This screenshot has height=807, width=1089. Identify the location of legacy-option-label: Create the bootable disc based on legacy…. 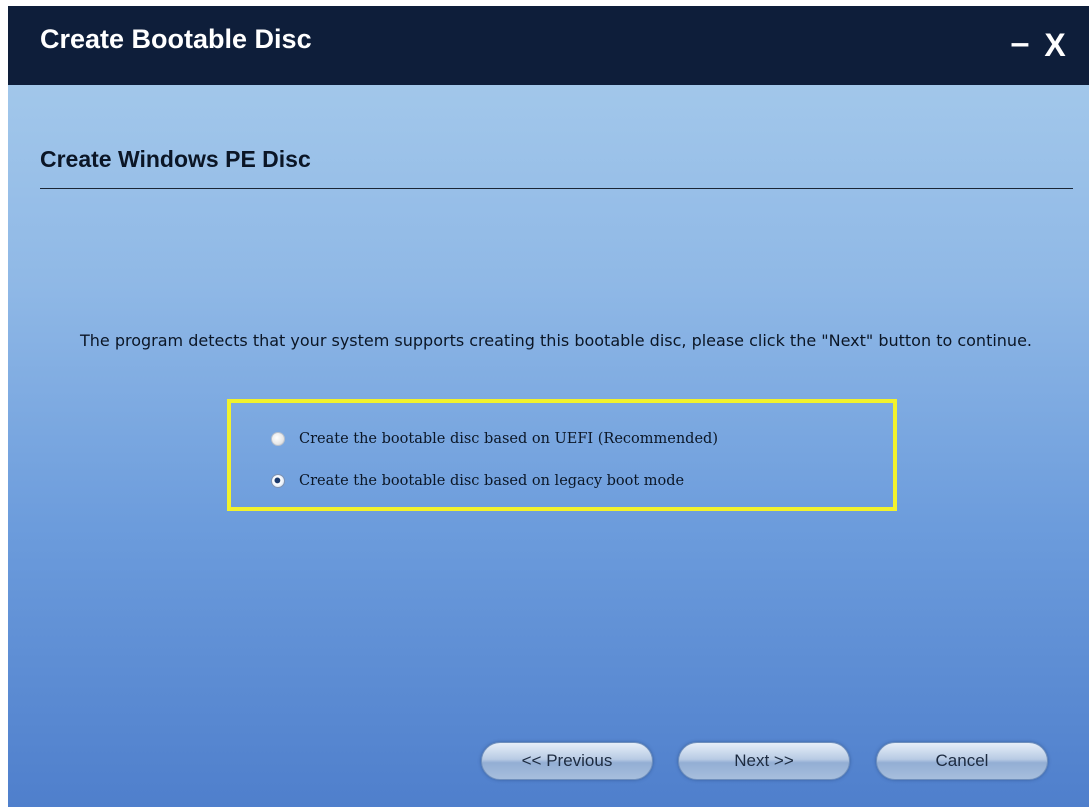
(491, 481).